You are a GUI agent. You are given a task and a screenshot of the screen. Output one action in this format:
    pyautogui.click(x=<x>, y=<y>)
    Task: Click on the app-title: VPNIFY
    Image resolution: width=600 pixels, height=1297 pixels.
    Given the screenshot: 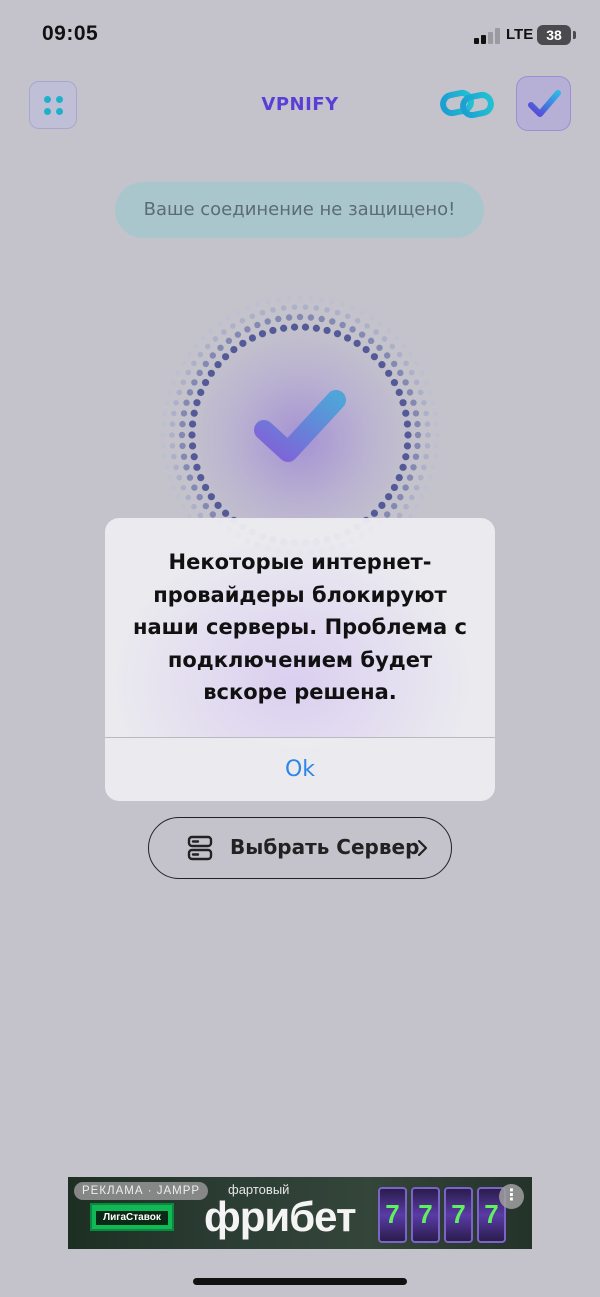 What is the action you would take?
    pyautogui.click(x=300, y=104)
    